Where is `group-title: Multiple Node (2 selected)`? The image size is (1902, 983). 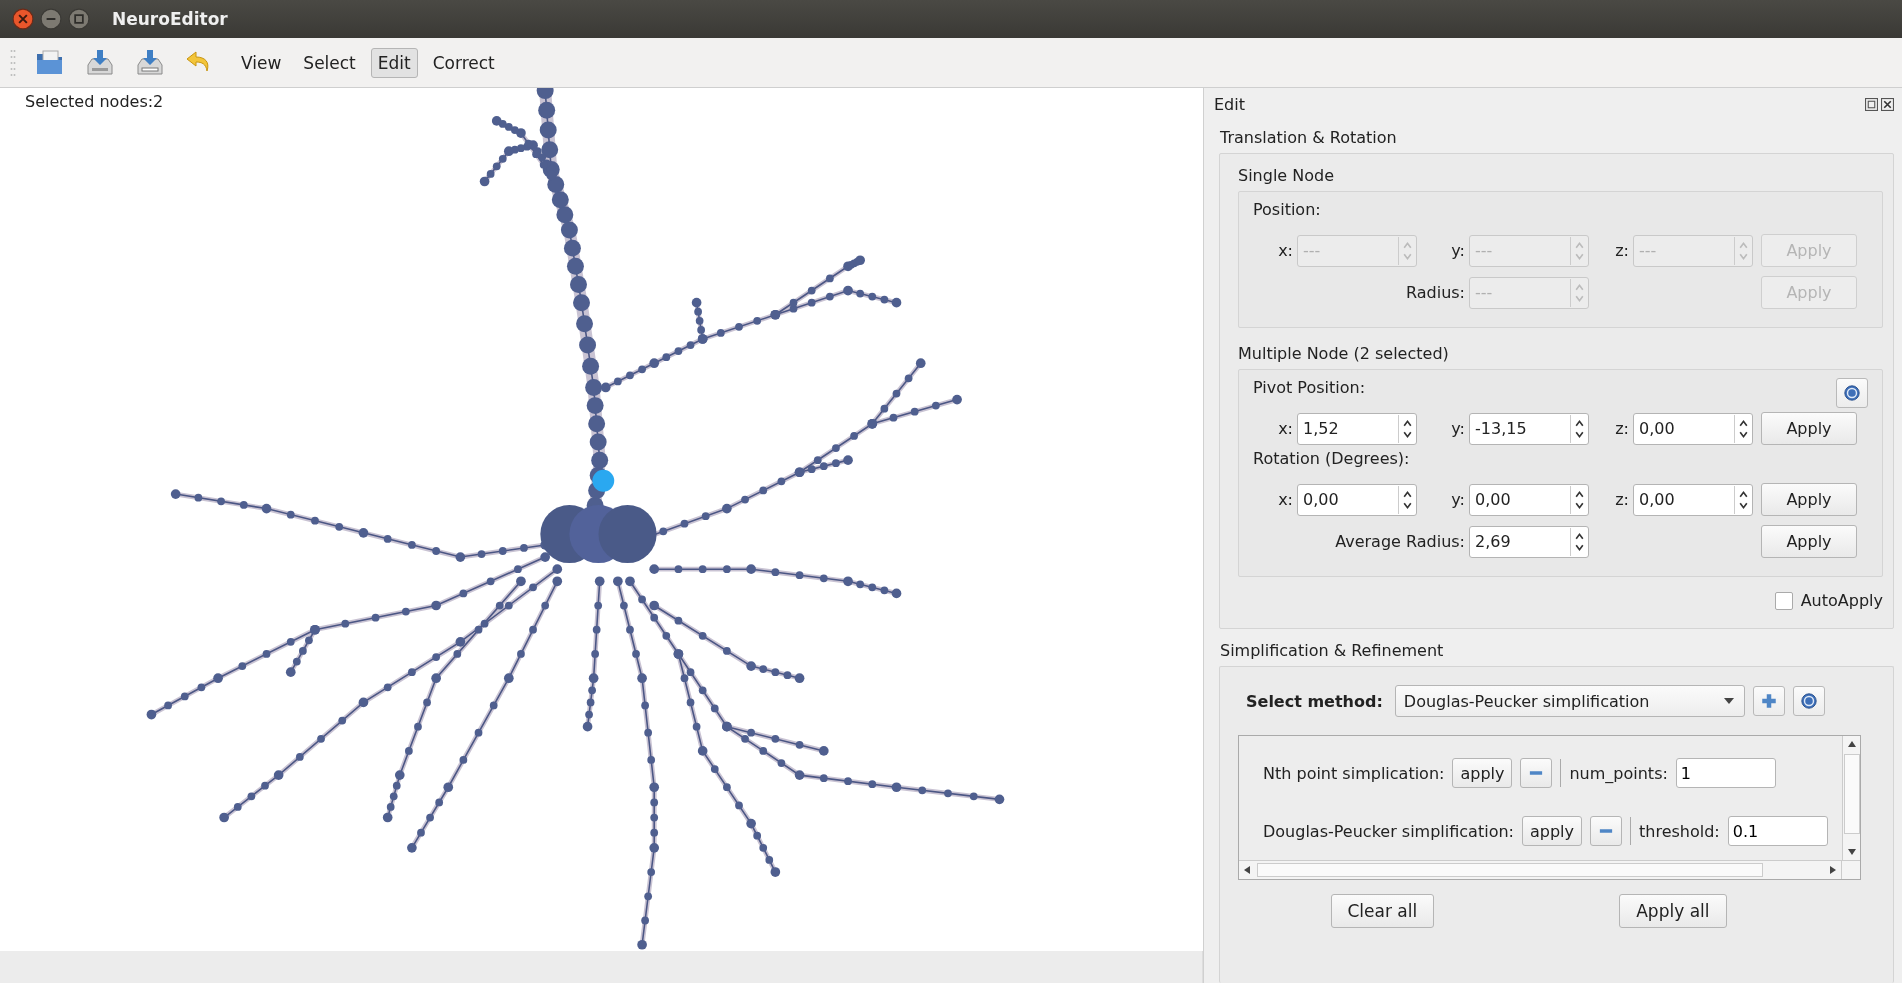
group-title: Multiple Node (2 selected) is located at coordinates (1343, 353).